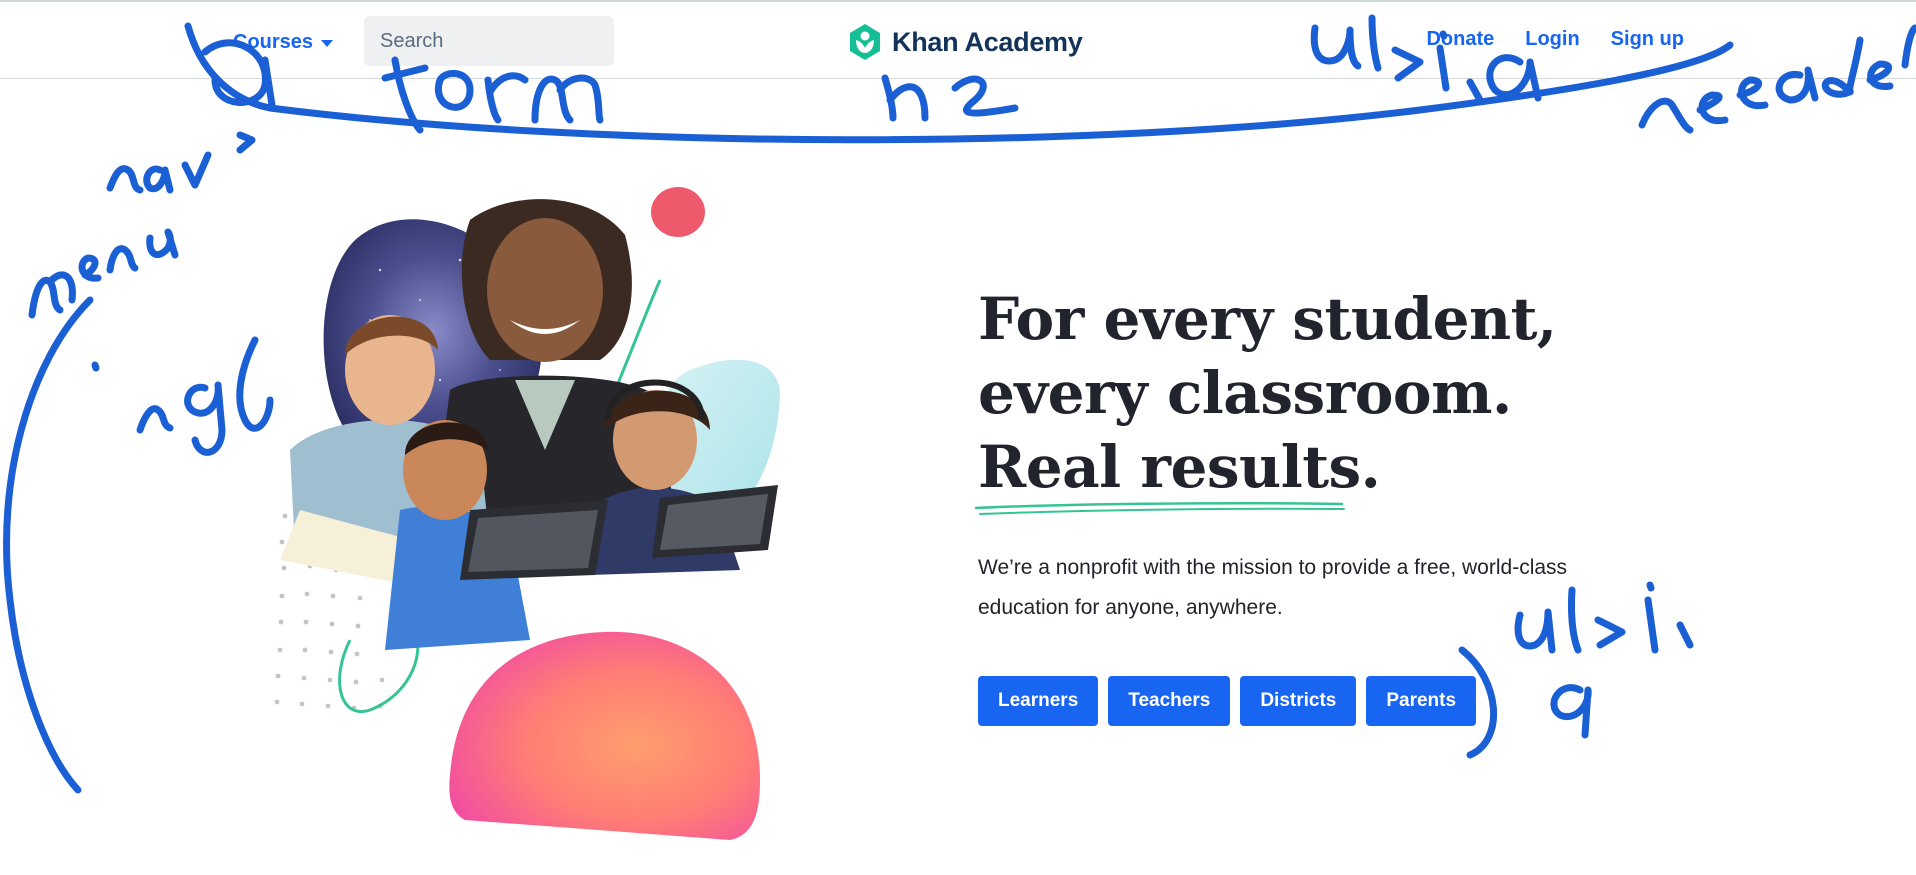 This screenshot has height=875, width=1916. Describe the element at coordinates (273, 41) in the screenshot. I see `courses-label: Courses` at that location.